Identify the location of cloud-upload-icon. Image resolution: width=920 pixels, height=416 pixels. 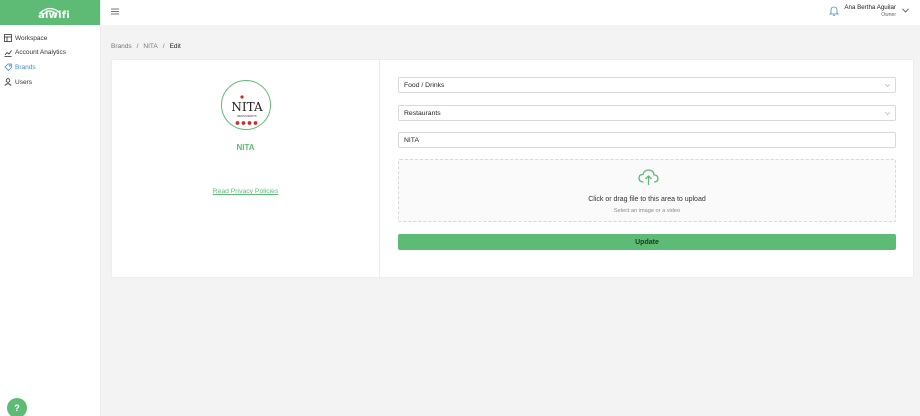
(648, 177).